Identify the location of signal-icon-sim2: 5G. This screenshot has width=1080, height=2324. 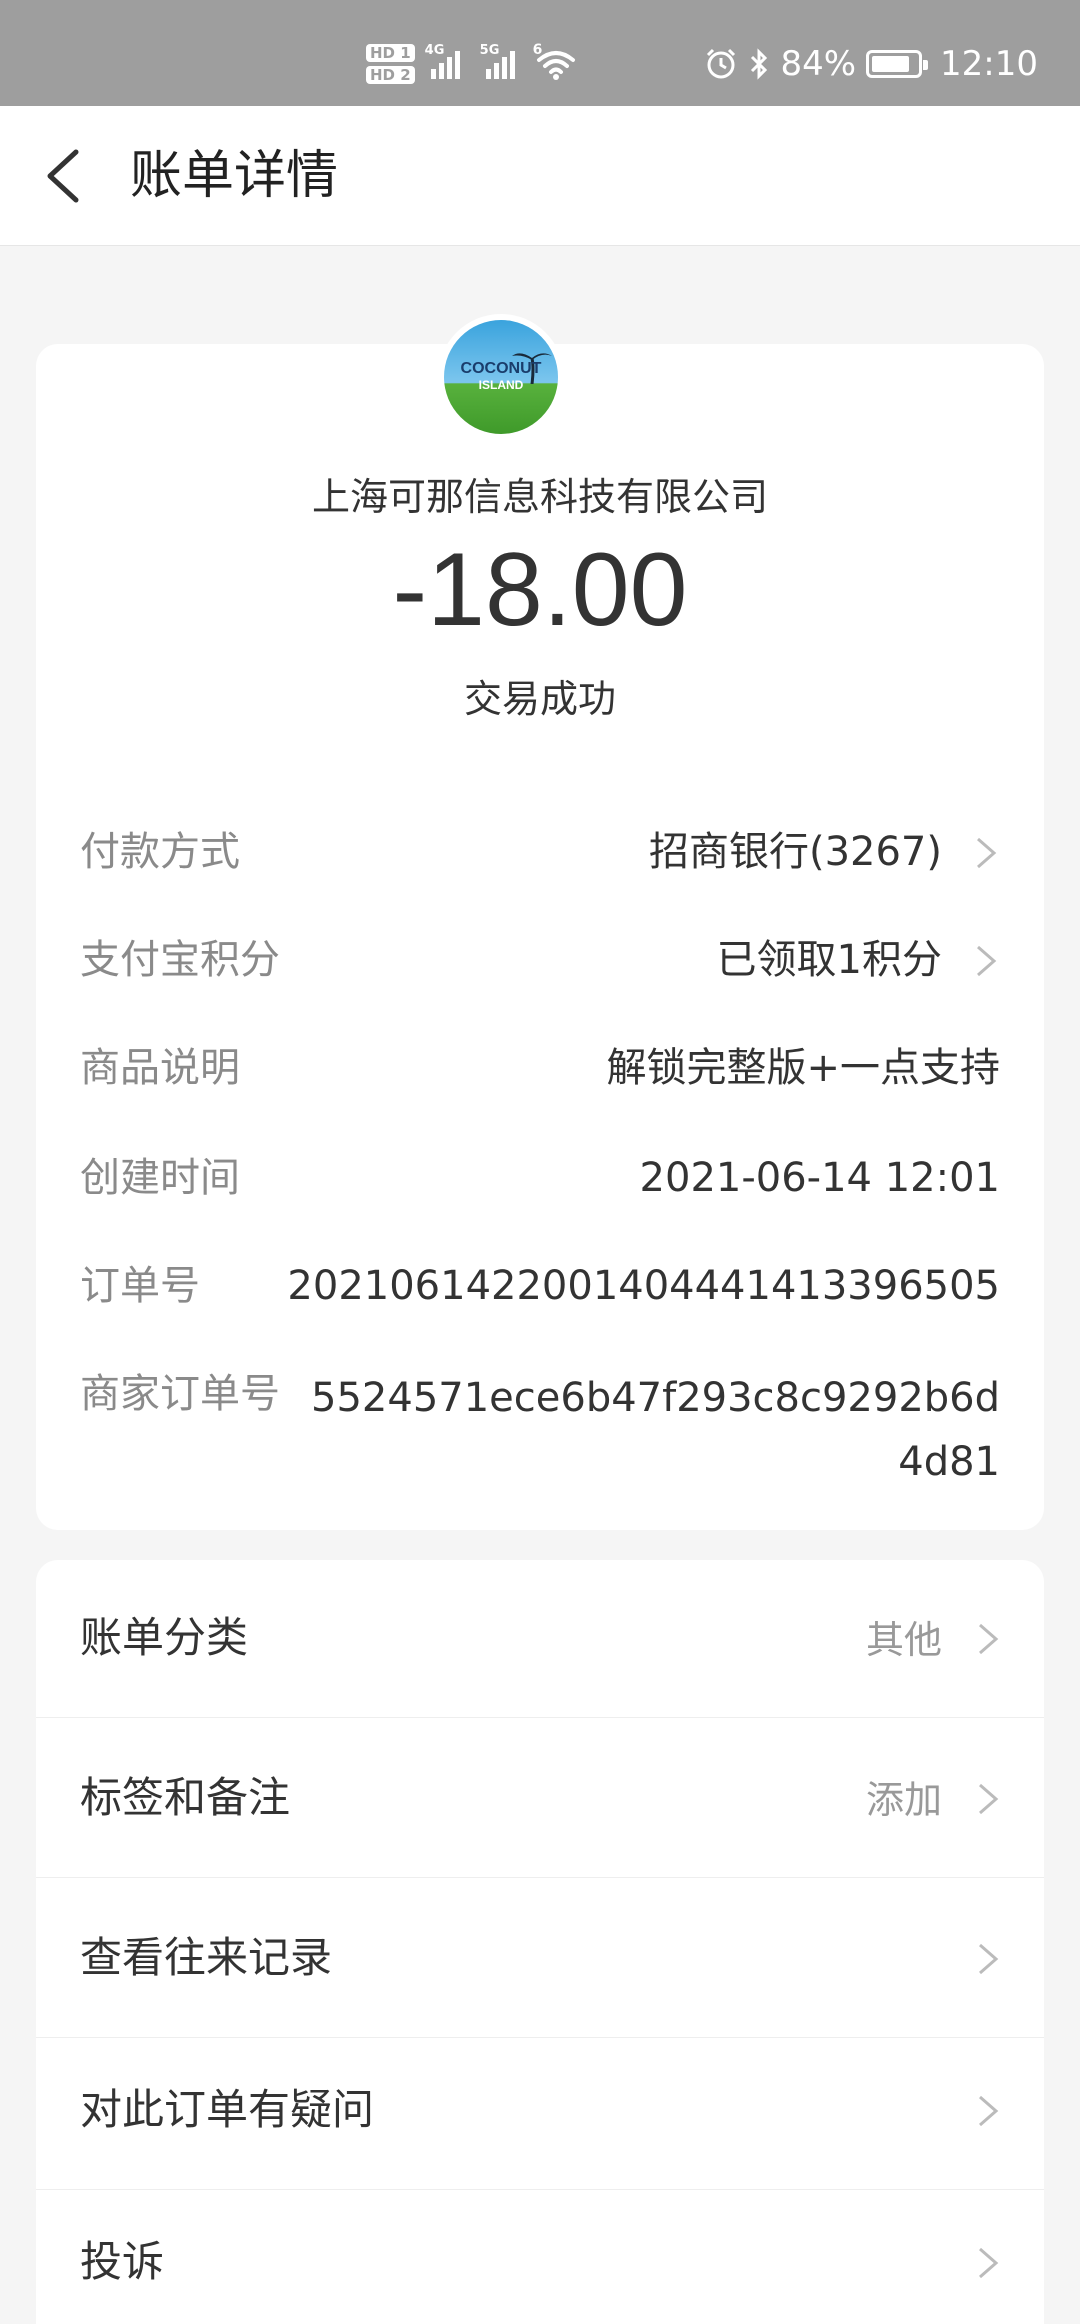
(497, 61).